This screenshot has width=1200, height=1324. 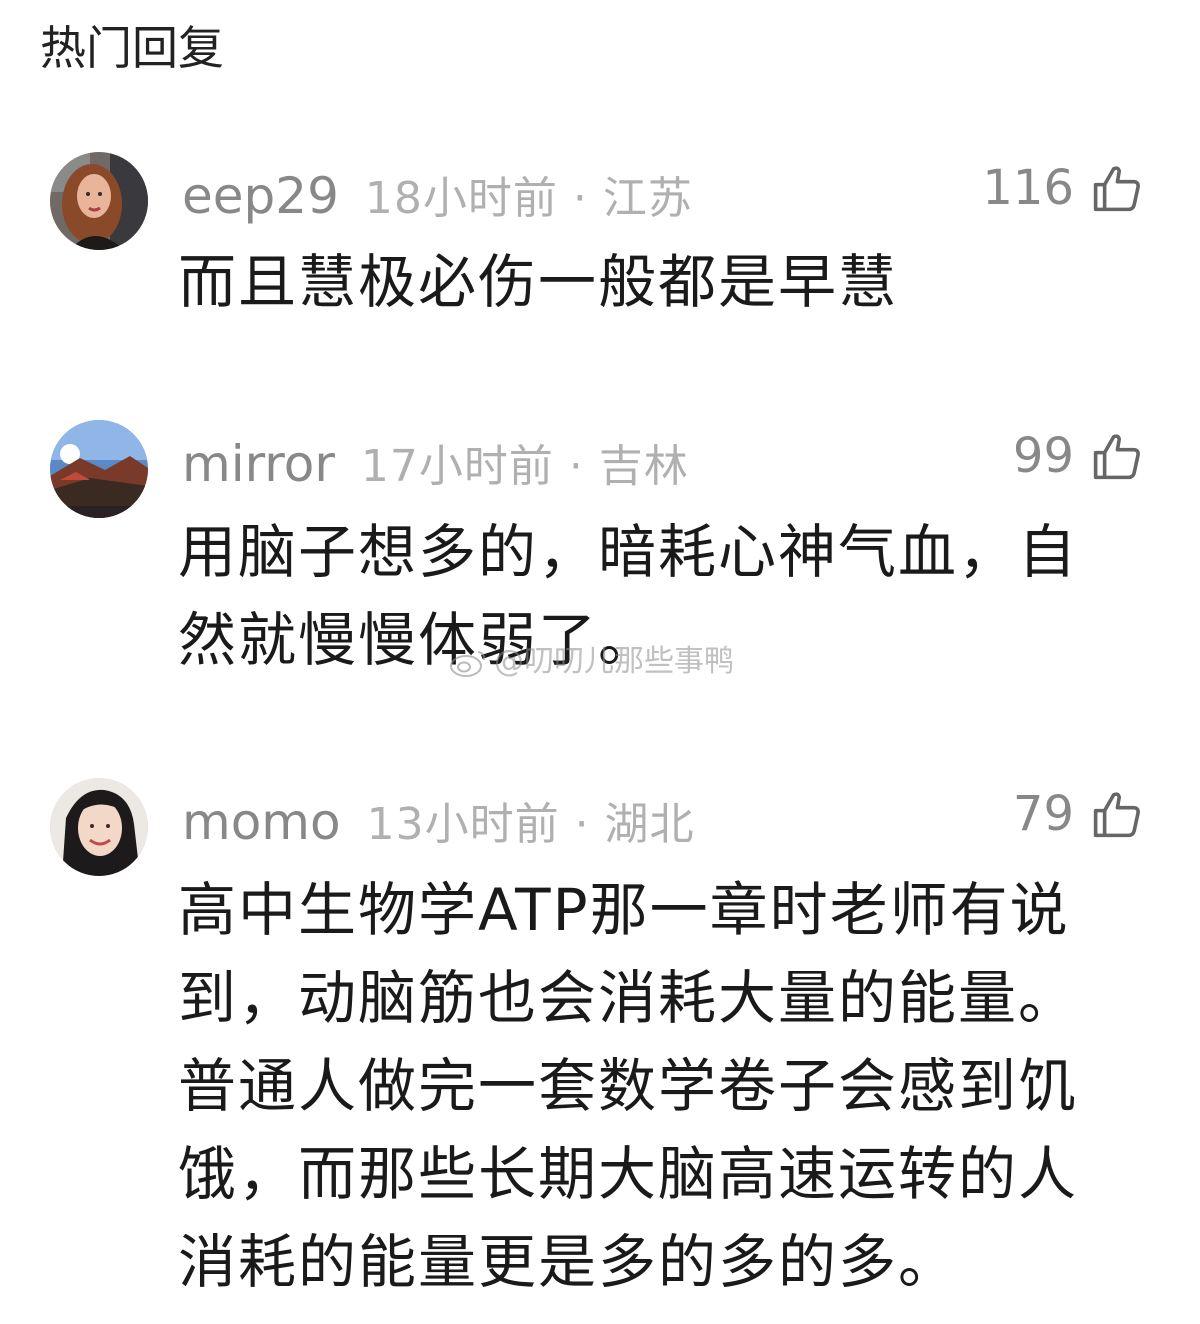 I want to click on portrait-girl-avatar-icon, so click(x=99, y=827).